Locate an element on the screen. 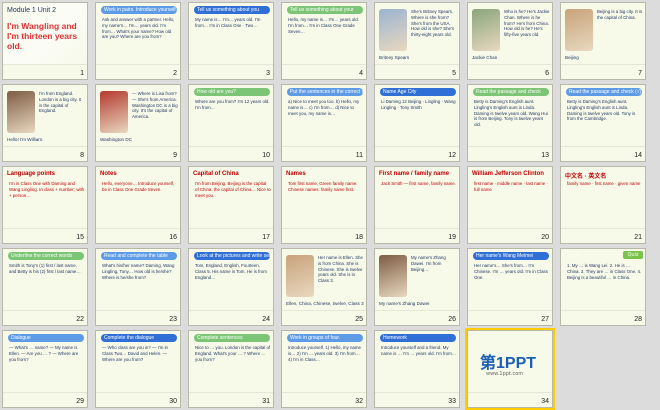 This screenshot has height=410, width=660. slide-title: William Jefferson Clinton is located at coordinates (508, 174).